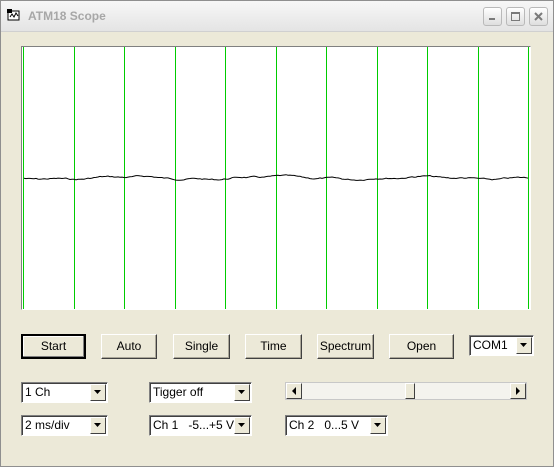 The width and height of the screenshot is (554, 467). I want to click on scroll-right-icon, so click(518, 391).